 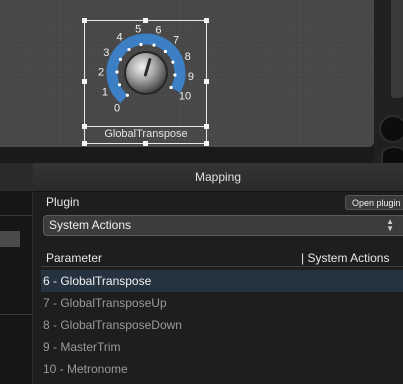 What do you see at coordinates (16, 177) in the screenshot?
I see `left-pane-header` at bounding box center [16, 177].